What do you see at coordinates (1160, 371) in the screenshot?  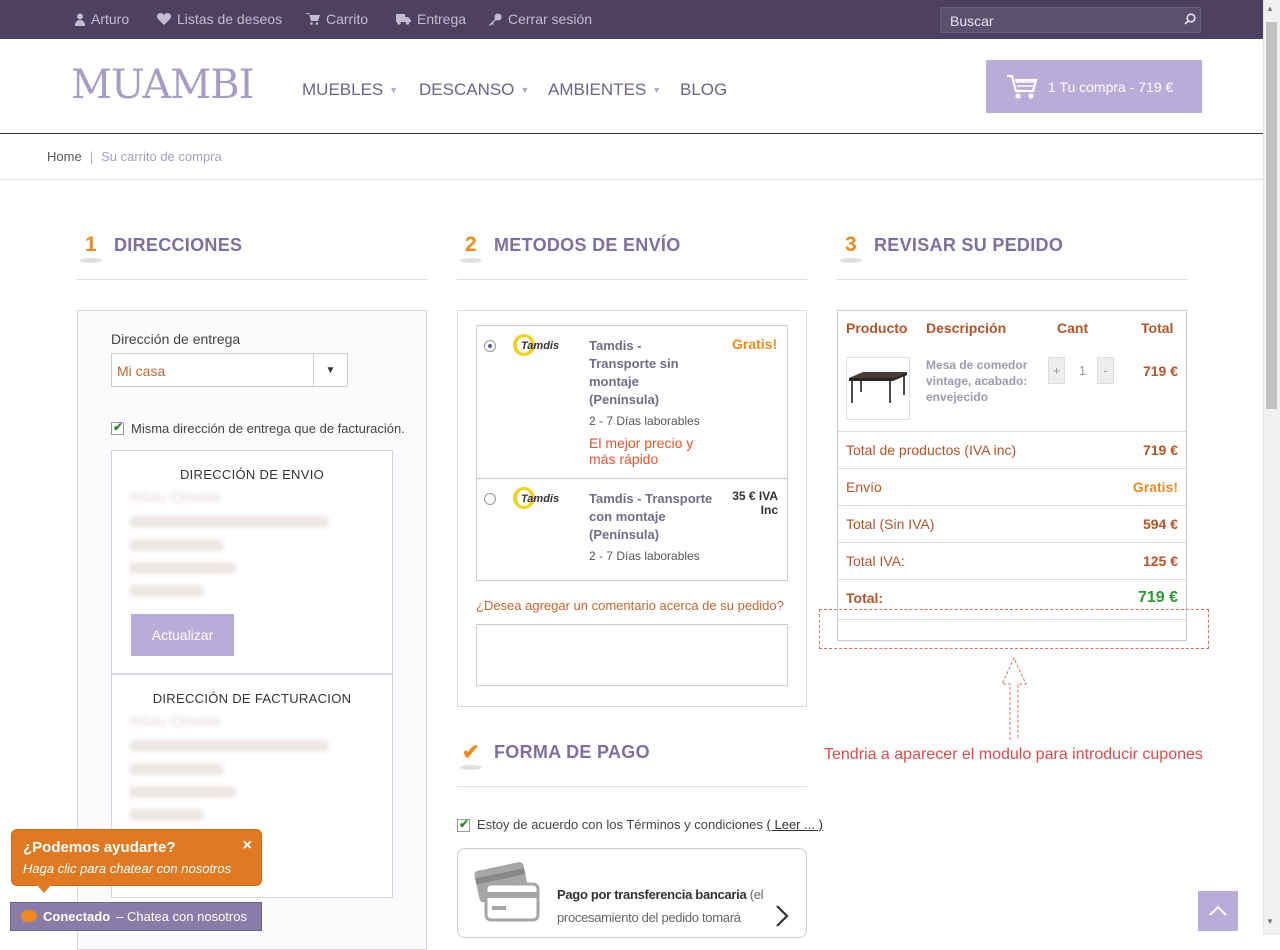 I see `product-total: 719 €` at bounding box center [1160, 371].